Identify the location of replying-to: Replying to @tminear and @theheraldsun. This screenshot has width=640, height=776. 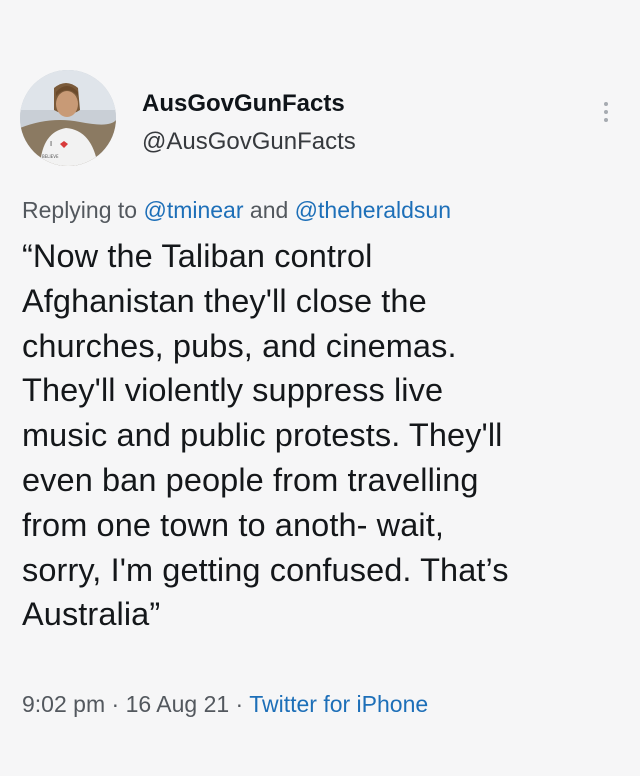
(236, 210).